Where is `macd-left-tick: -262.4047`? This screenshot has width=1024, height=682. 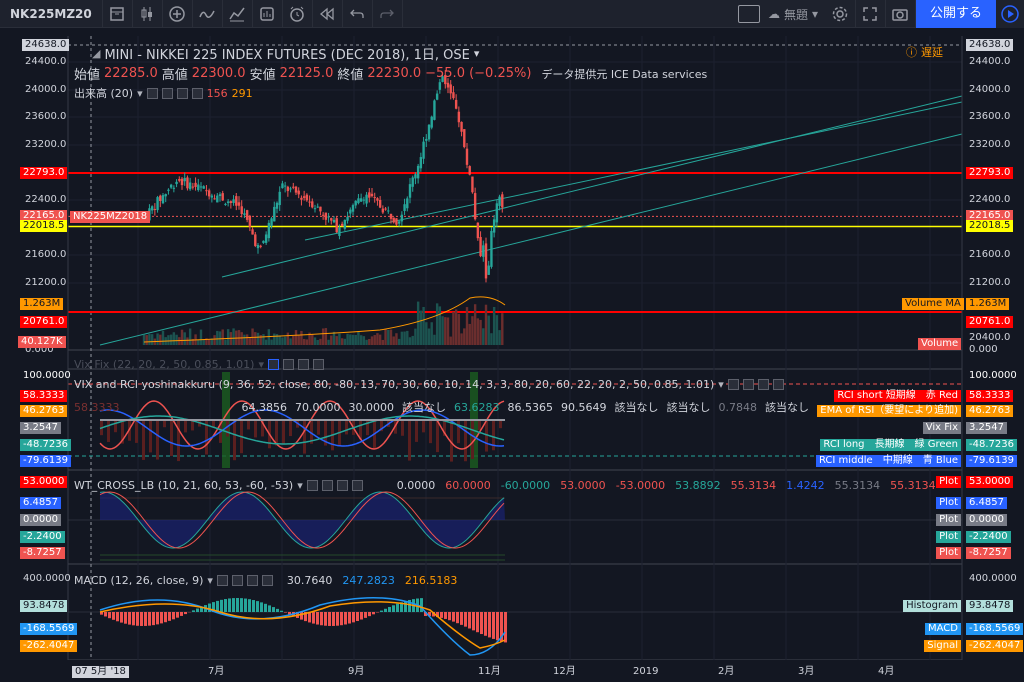
macd-left-tick: -262.4047 is located at coordinates (49, 646).